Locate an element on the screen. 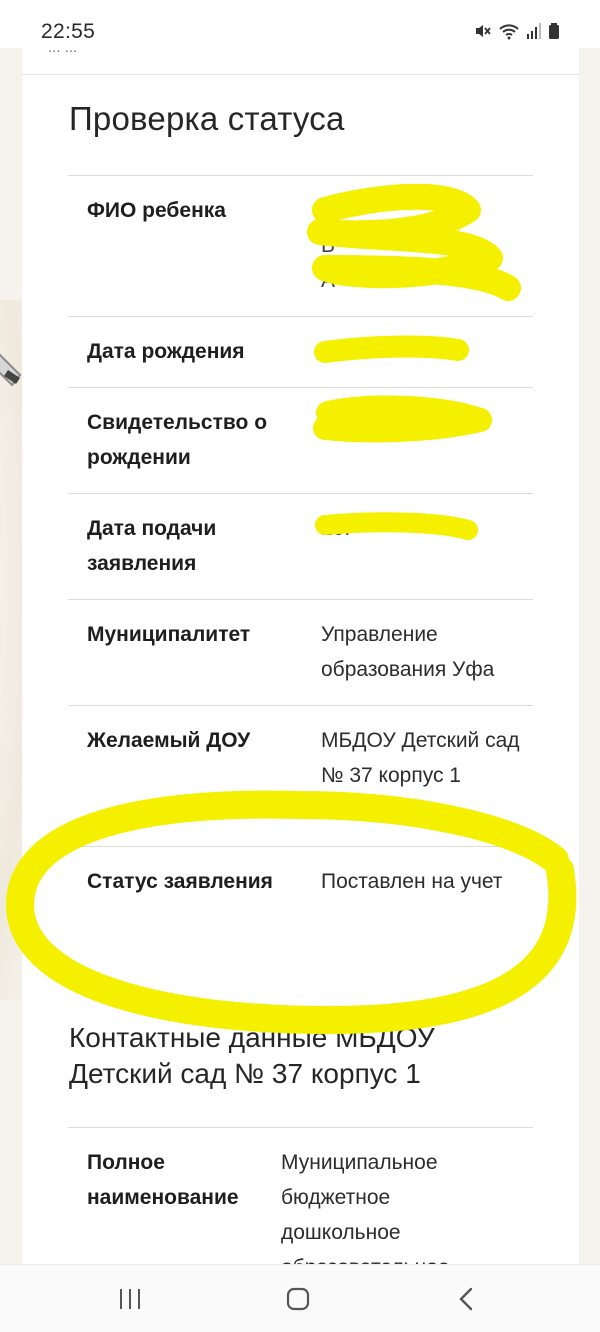 The image size is (600, 1332). status-time: 22:55 is located at coordinates (68, 31).